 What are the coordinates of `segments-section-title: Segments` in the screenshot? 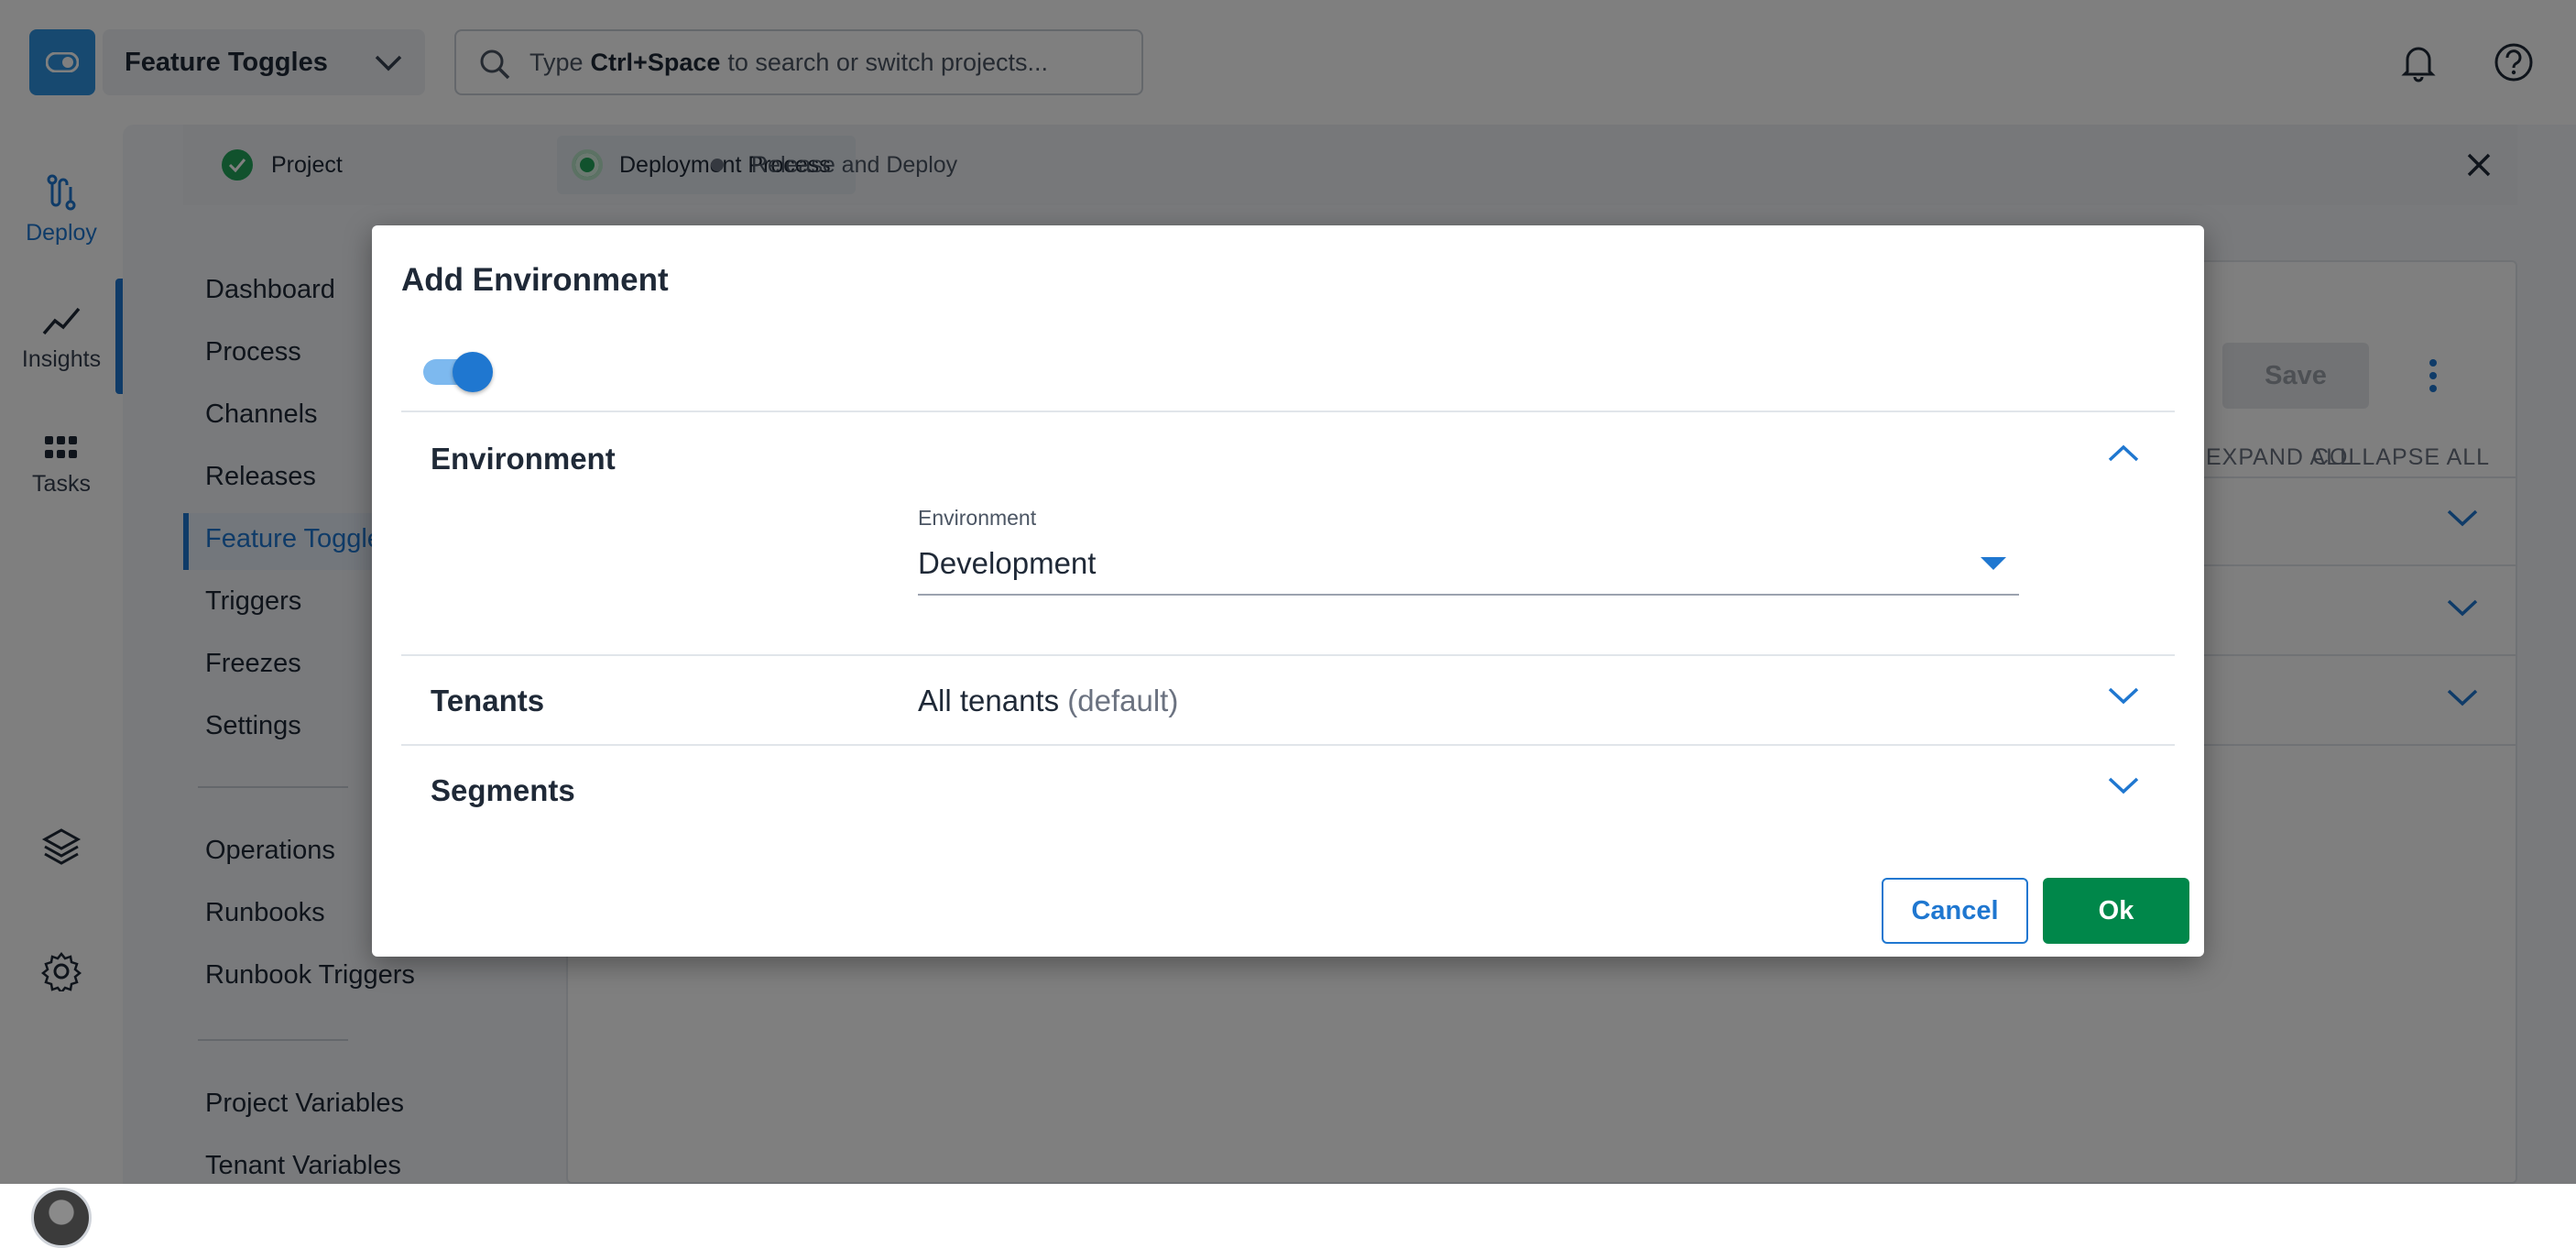 It's located at (503, 790).